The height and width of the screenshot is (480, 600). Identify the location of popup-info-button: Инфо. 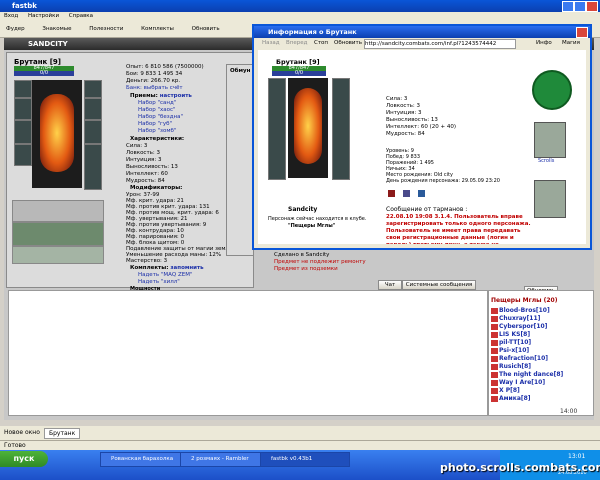
(544, 43).